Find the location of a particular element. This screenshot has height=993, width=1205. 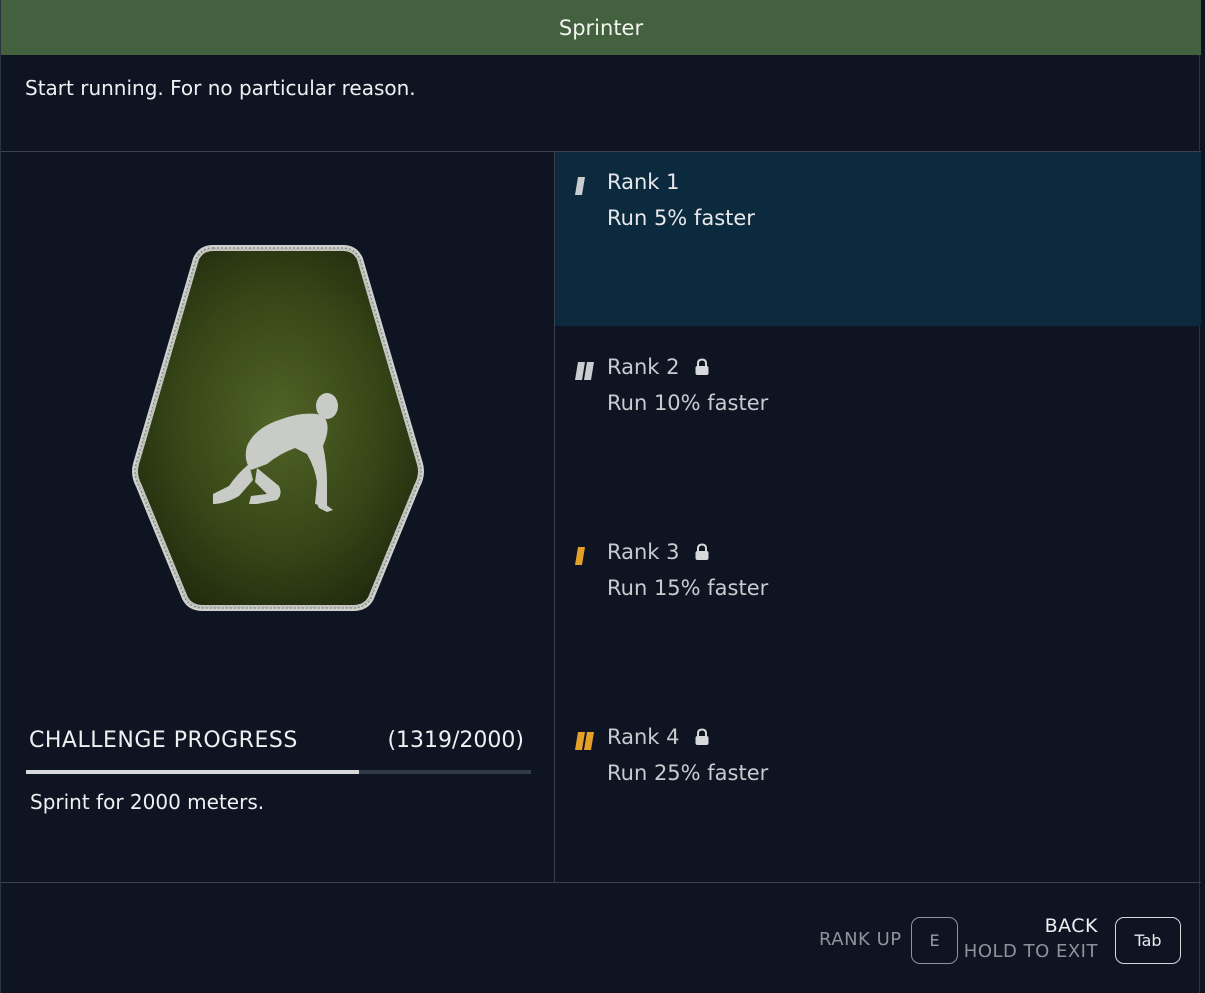

rank-up-key-button: E is located at coordinates (934, 940).